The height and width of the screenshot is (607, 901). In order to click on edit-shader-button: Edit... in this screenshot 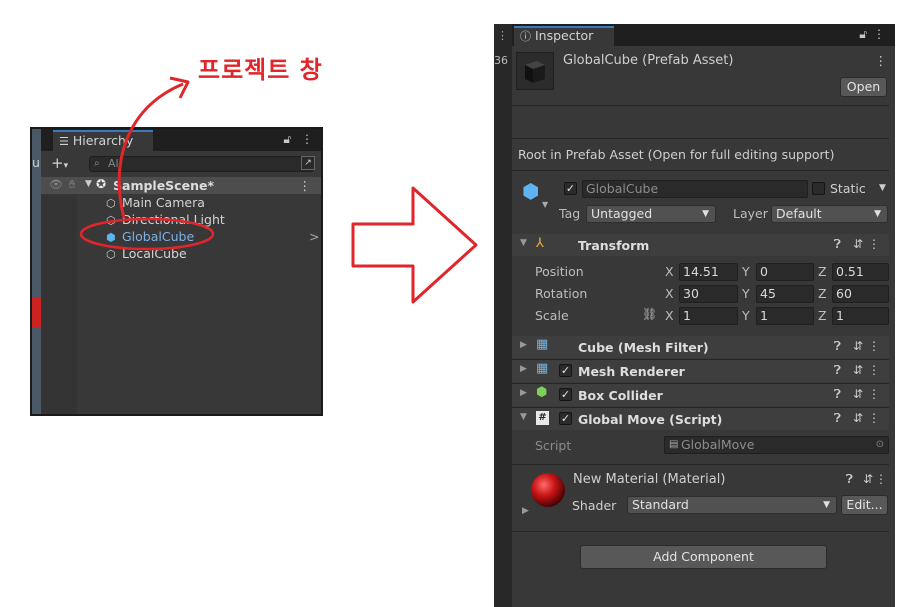, I will do `click(864, 505)`.